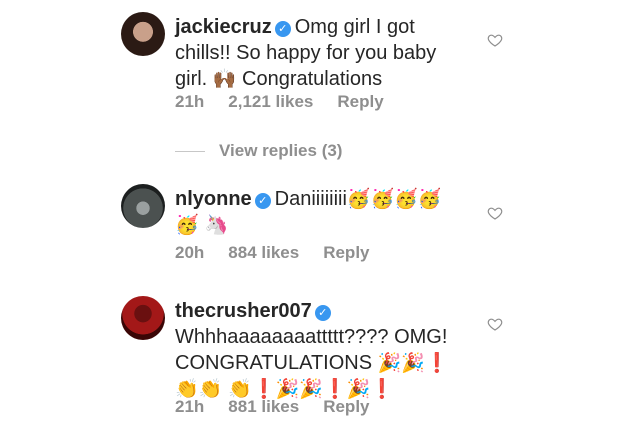  Describe the element at coordinates (213, 199) in the screenshot. I see `username: nlyonne` at that location.